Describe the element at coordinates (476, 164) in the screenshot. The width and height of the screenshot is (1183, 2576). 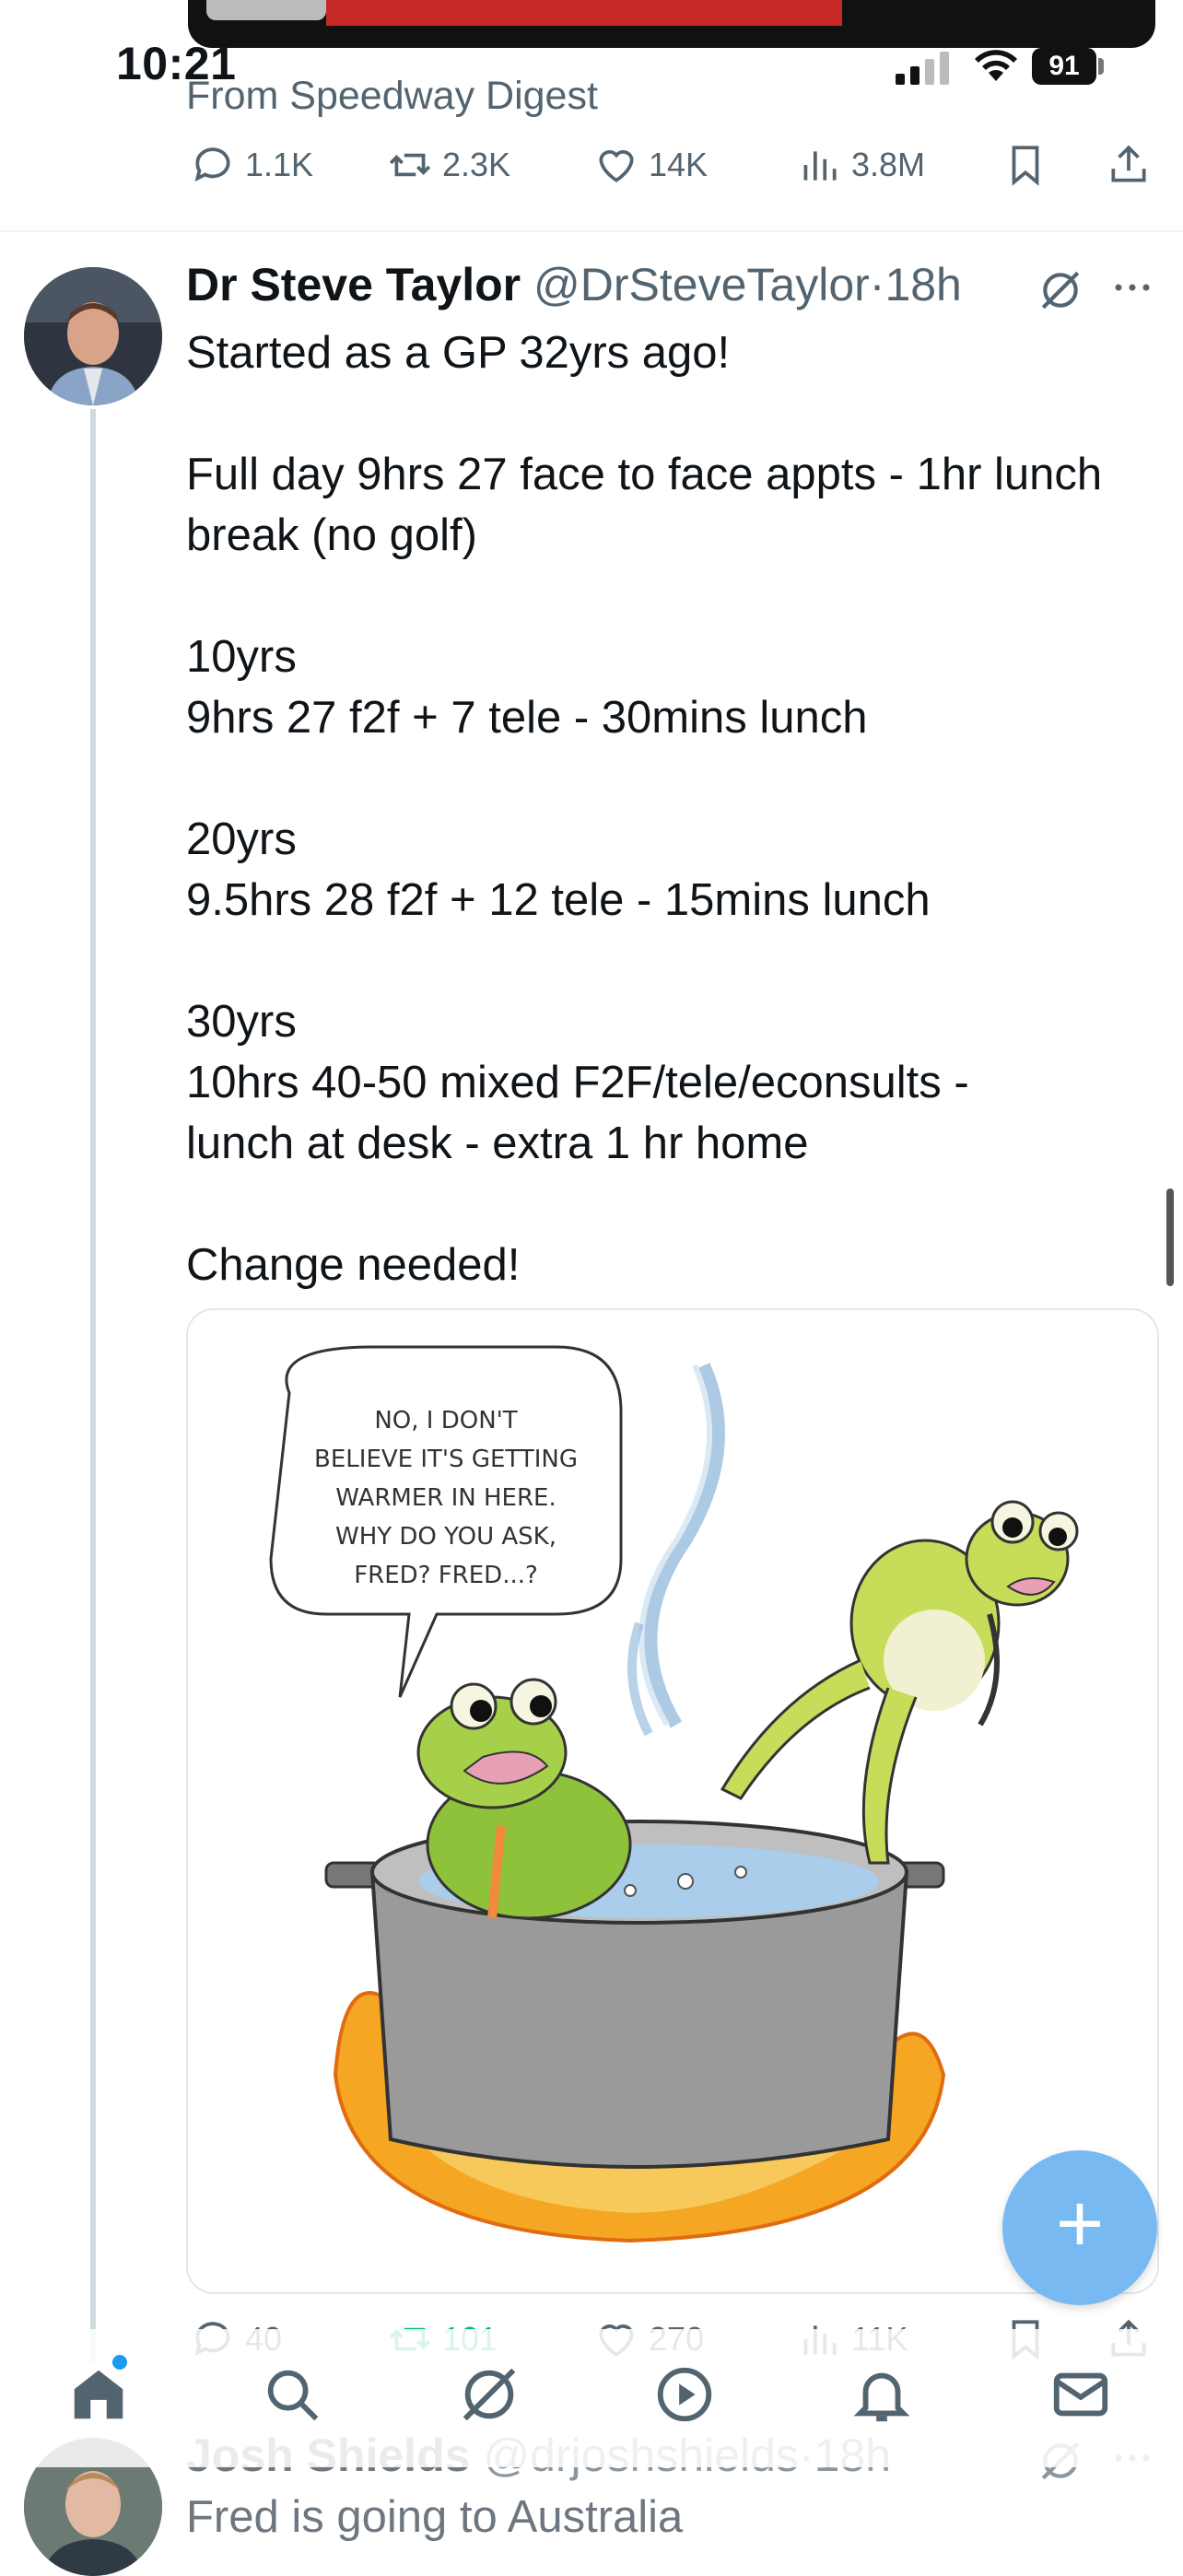
I see `repost-count: 2.3K` at that location.